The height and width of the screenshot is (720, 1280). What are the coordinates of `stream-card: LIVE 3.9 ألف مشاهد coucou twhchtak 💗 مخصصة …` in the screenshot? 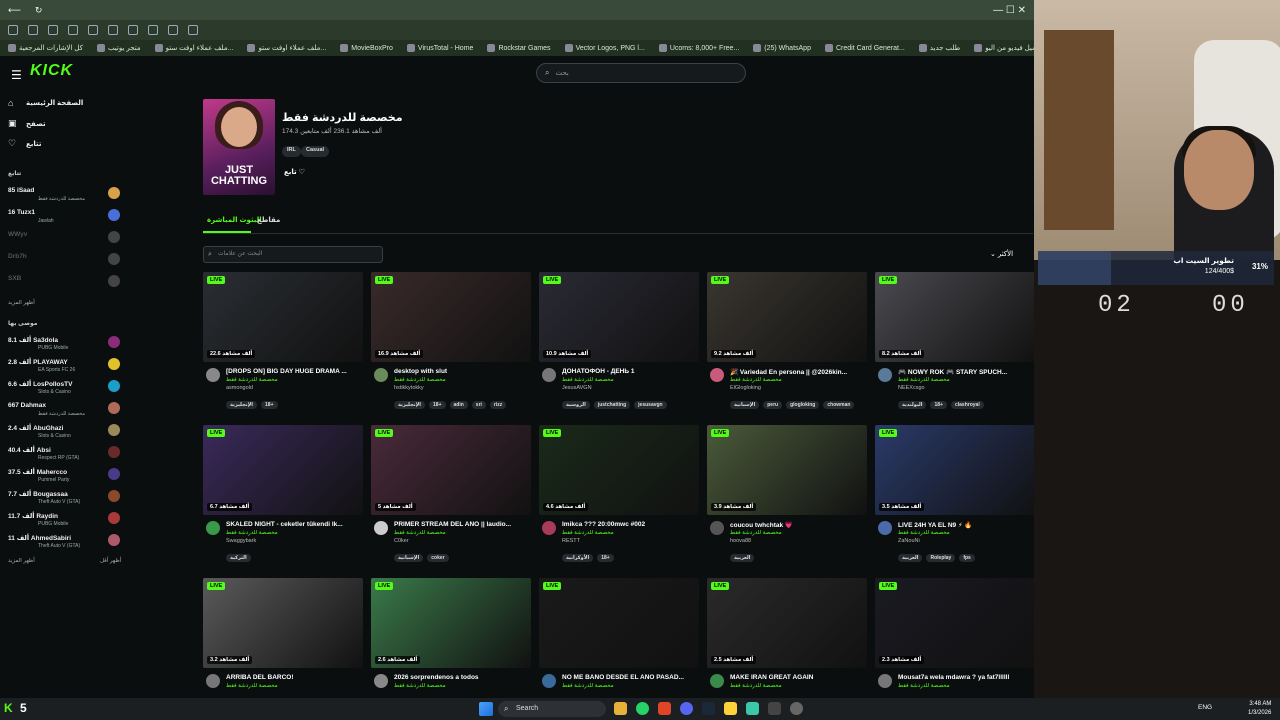 It's located at (787, 495).